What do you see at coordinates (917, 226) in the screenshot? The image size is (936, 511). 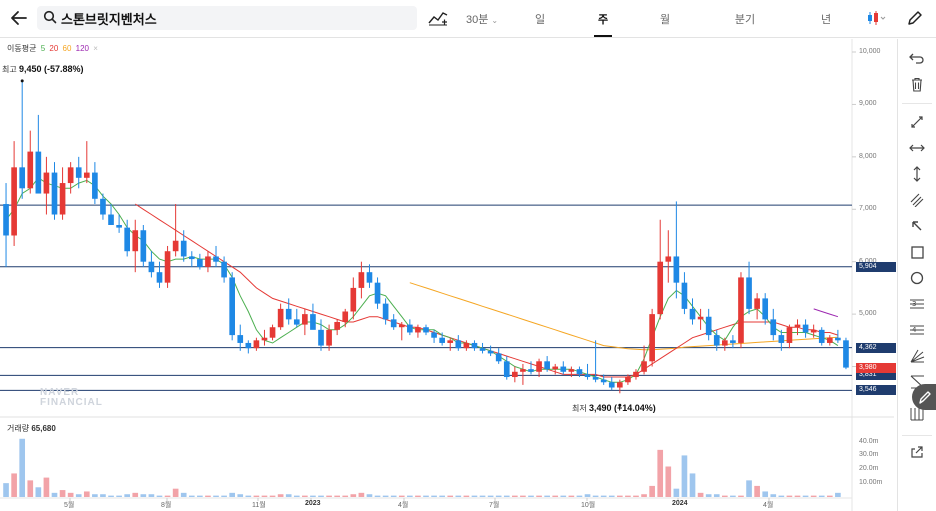 I see `arrow-icon` at bounding box center [917, 226].